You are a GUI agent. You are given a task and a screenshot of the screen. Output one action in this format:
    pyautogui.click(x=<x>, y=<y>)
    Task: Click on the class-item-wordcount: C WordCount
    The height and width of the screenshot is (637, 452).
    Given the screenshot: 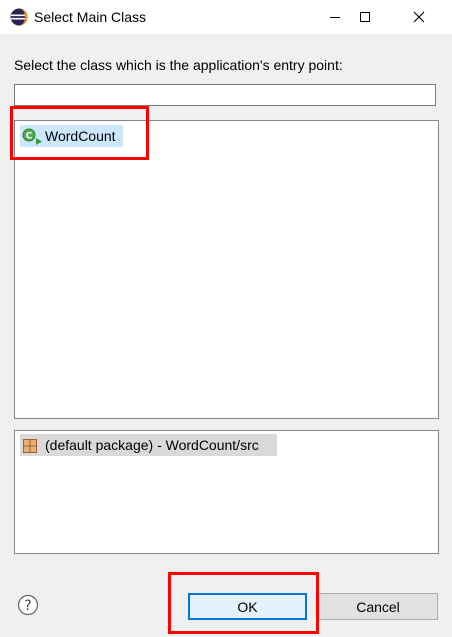 What is the action you would take?
    pyautogui.click(x=71, y=136)
    